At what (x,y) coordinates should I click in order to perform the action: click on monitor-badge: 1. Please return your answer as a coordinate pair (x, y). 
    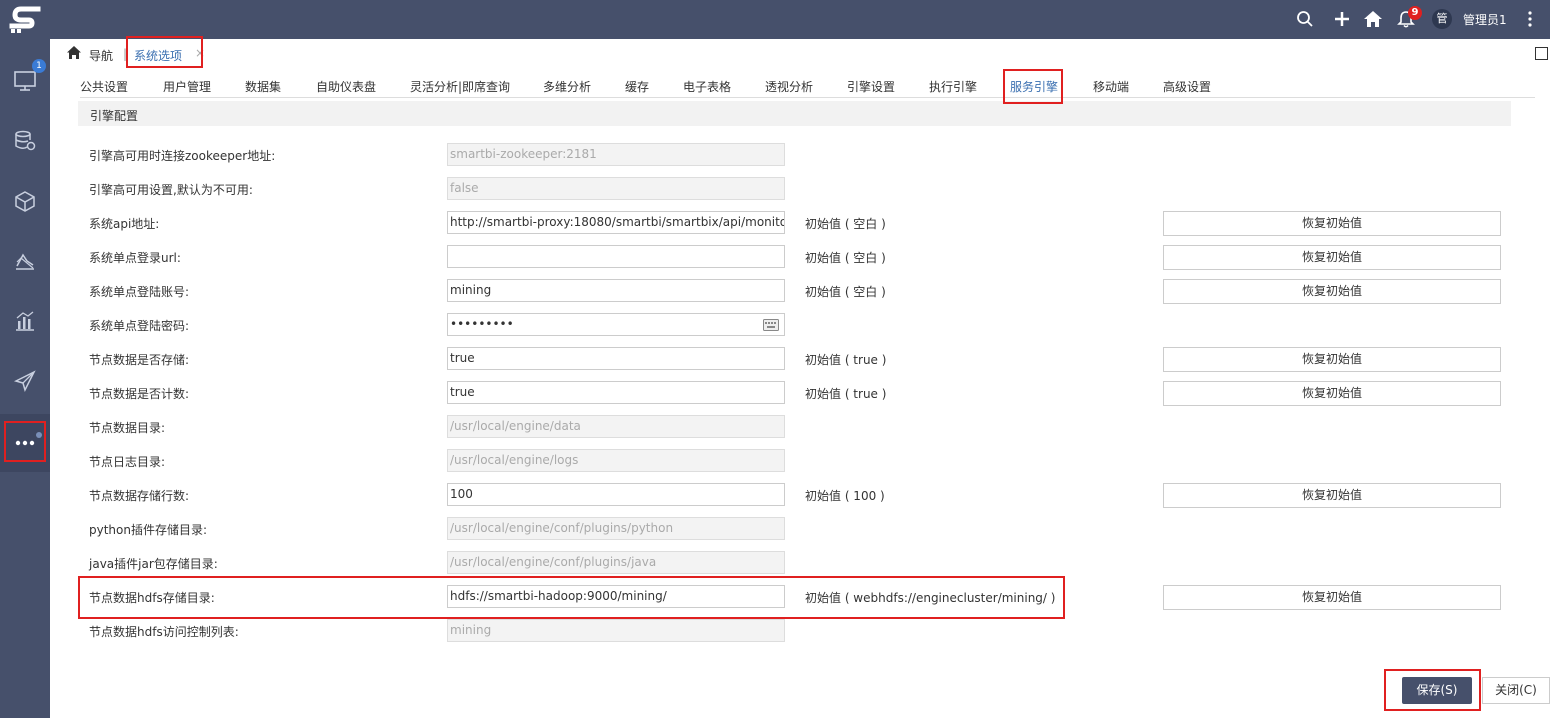
    Looking at the image, I should click on (39, 66).